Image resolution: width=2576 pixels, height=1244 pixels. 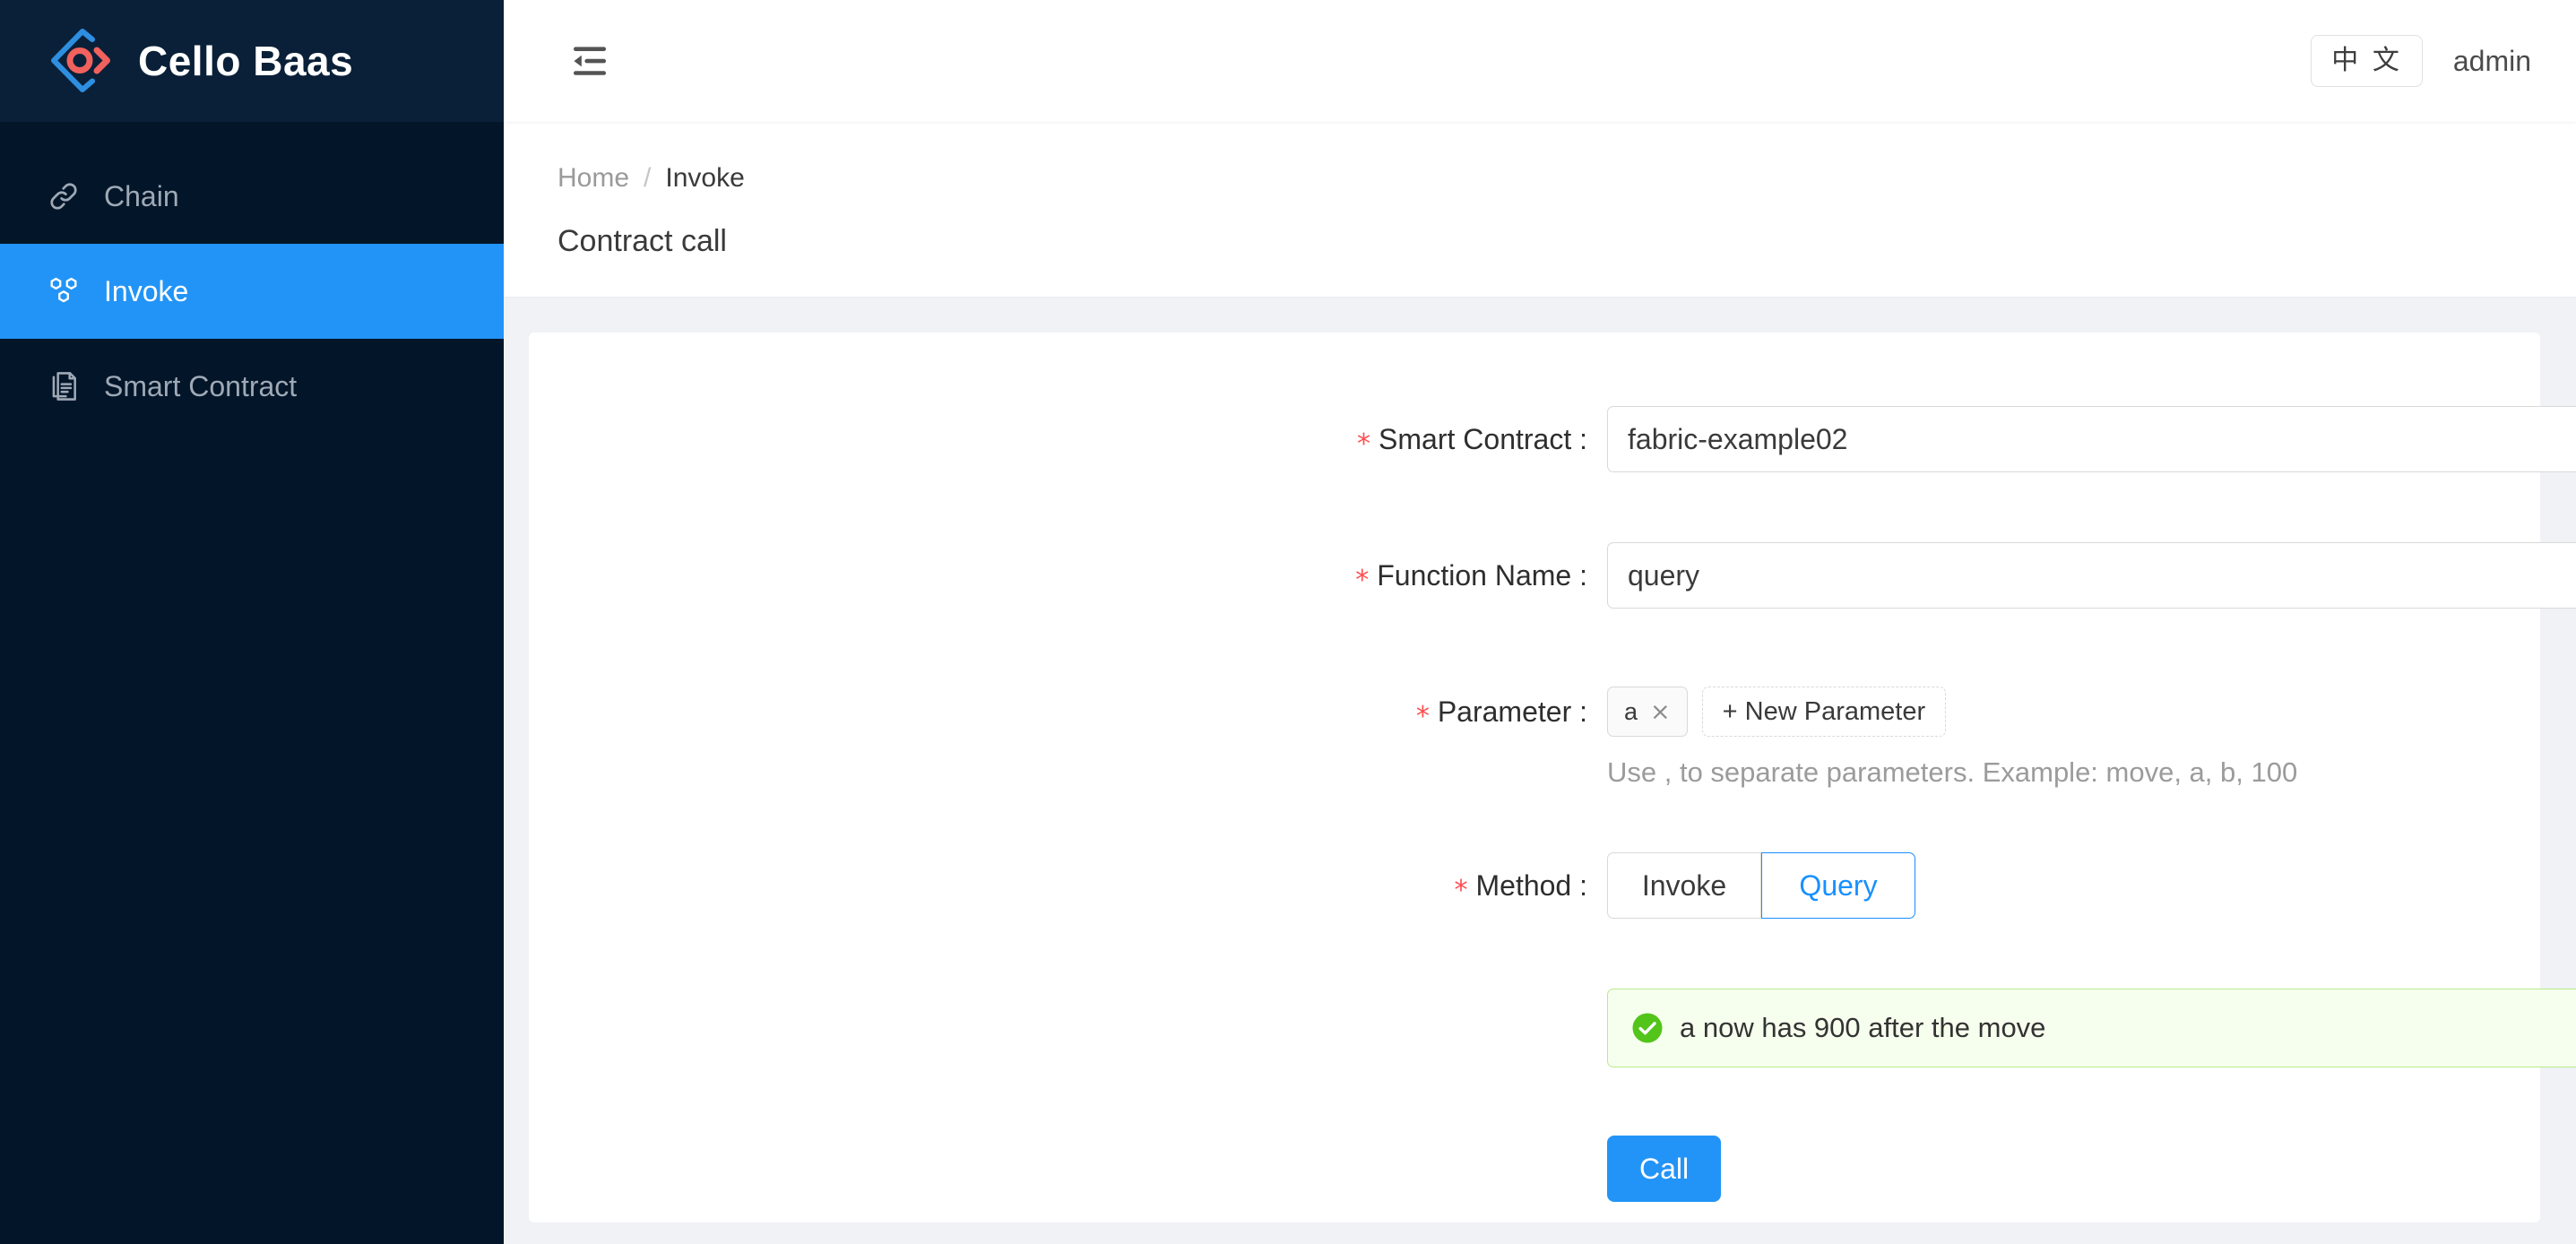 What do you see at coordinates (1664, 575) in the screenshot?
I see `function-name-value: query` at bounding box center [1664, 575].